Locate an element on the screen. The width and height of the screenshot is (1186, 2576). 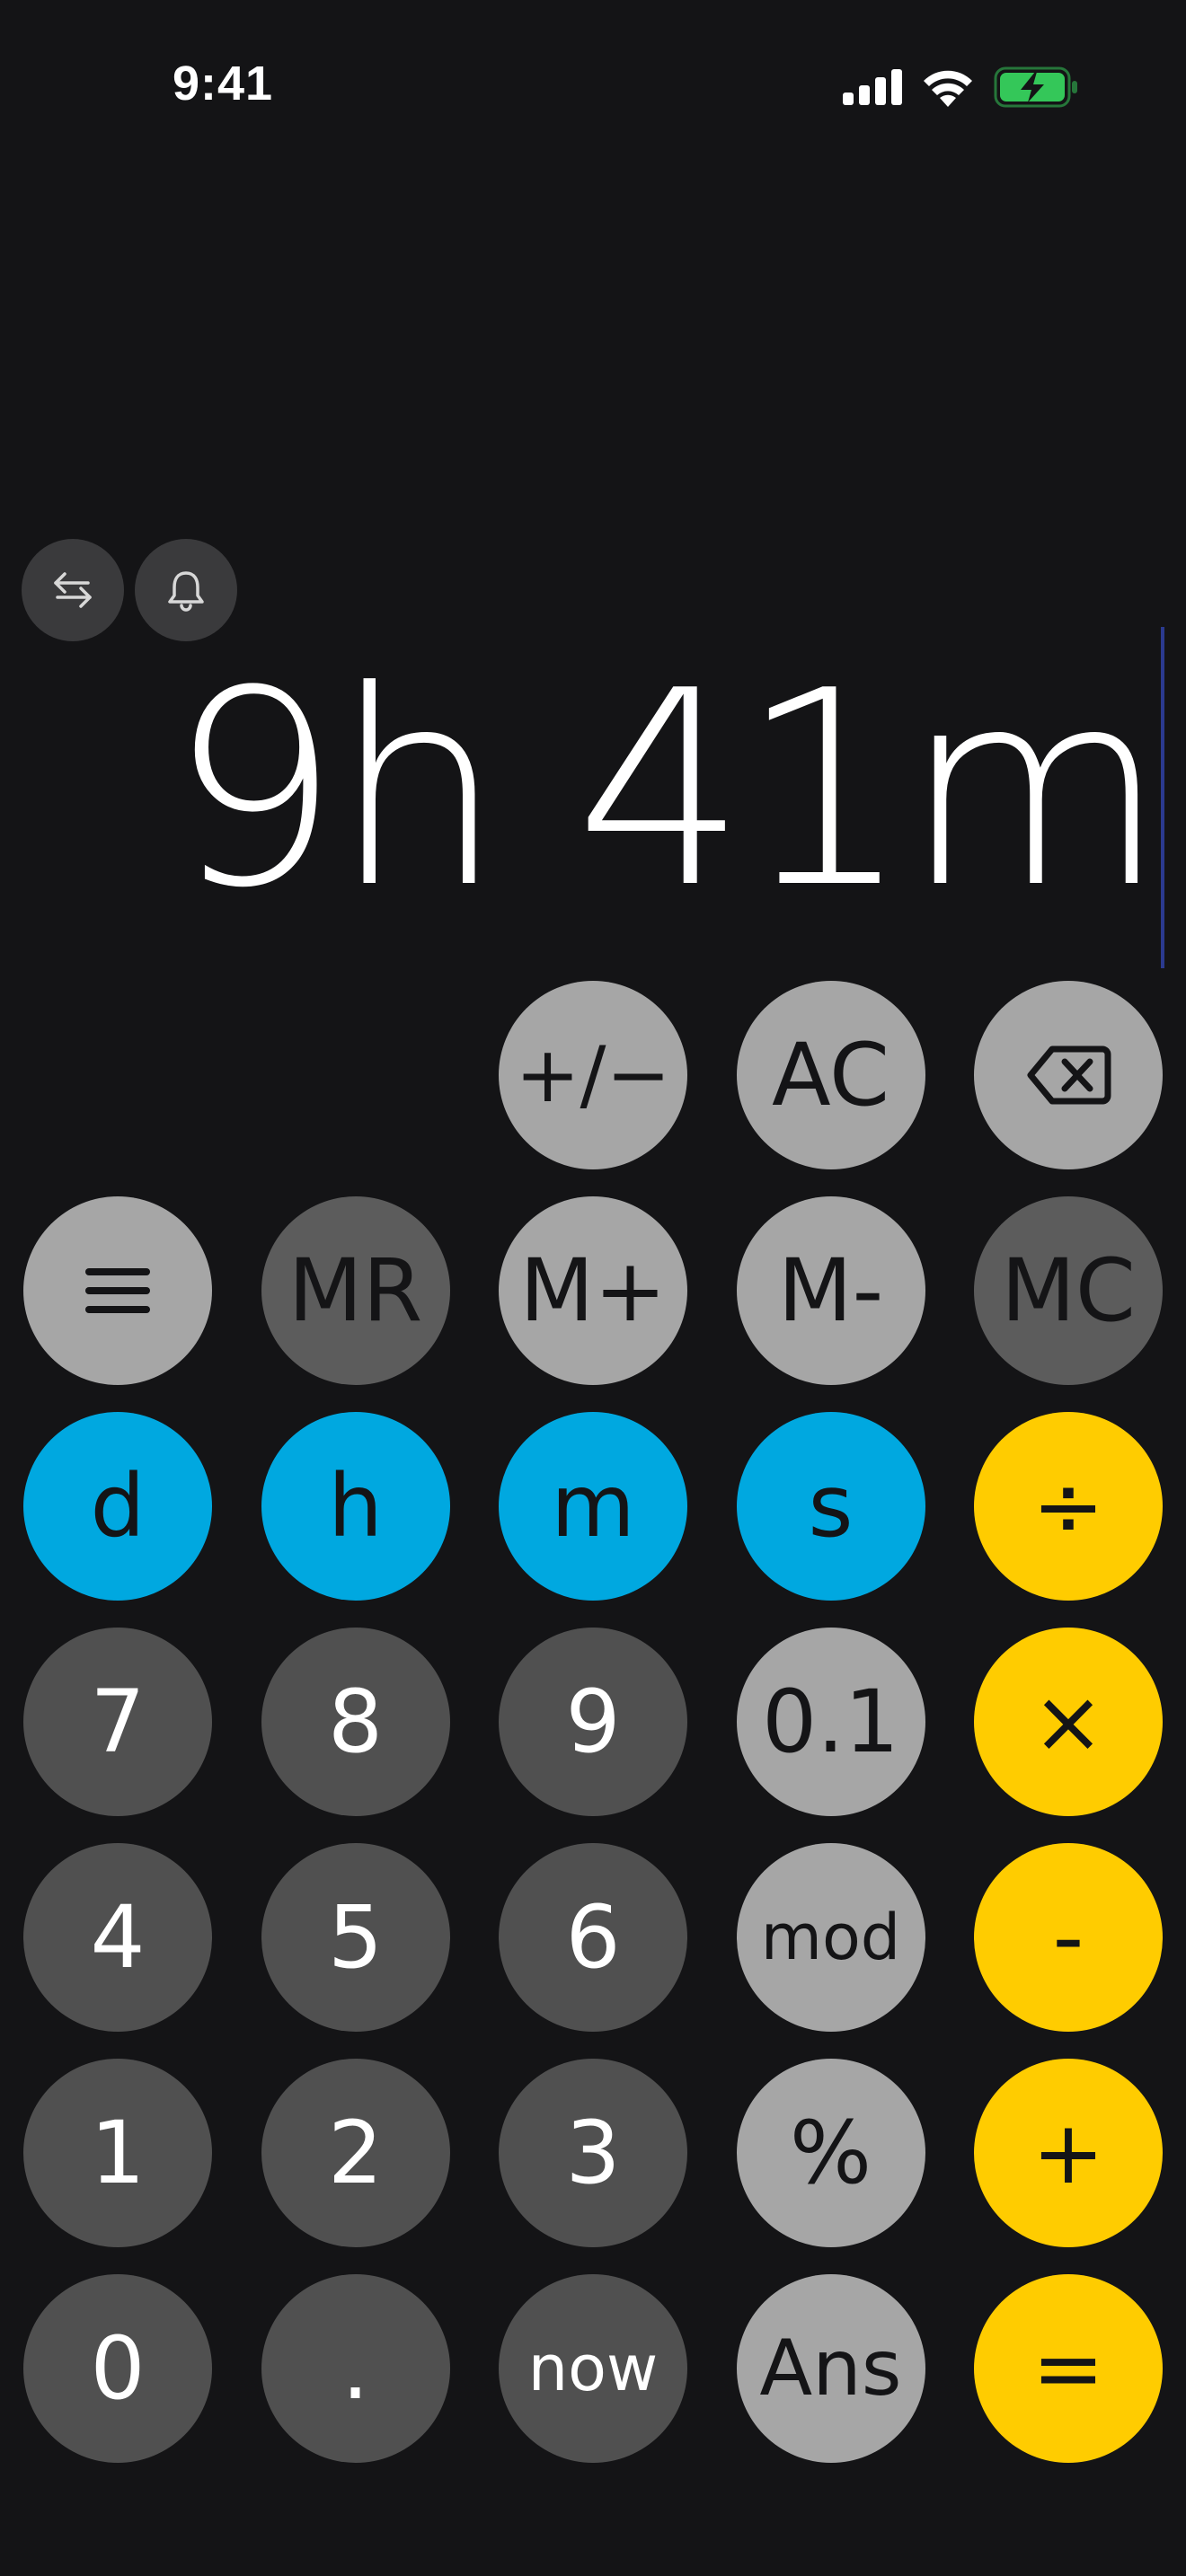
digit-5-button: 5 is located at coordinates (355, 1937).